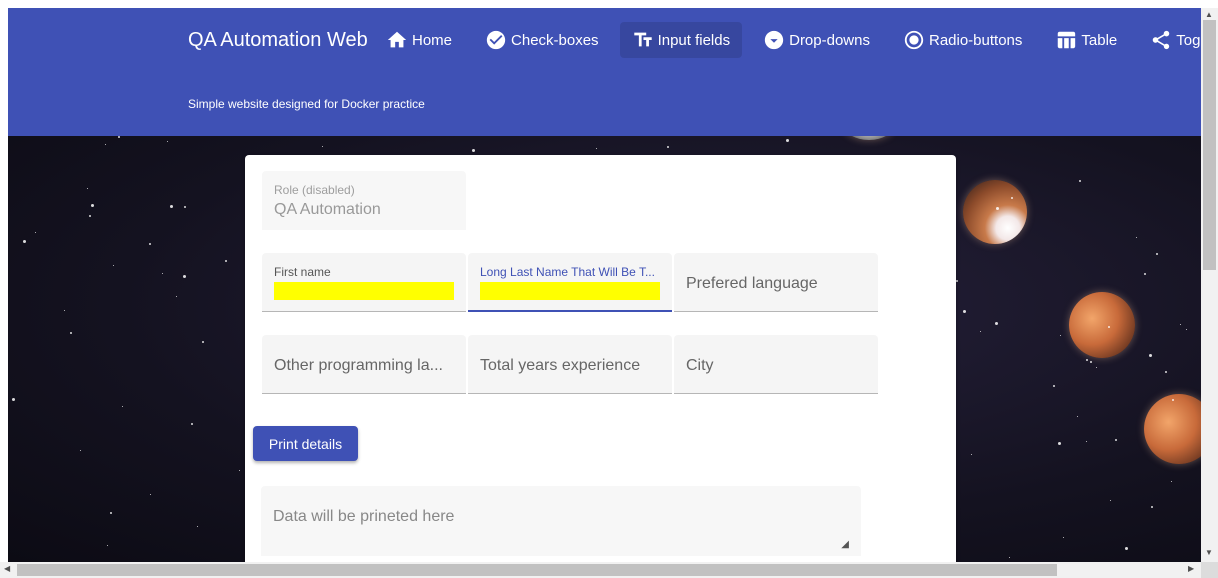 This screenshot has width=1218, height=578. Describe the element at coordinates (914, 40) in the screenshot. I see `radio-button-icon` at that location.